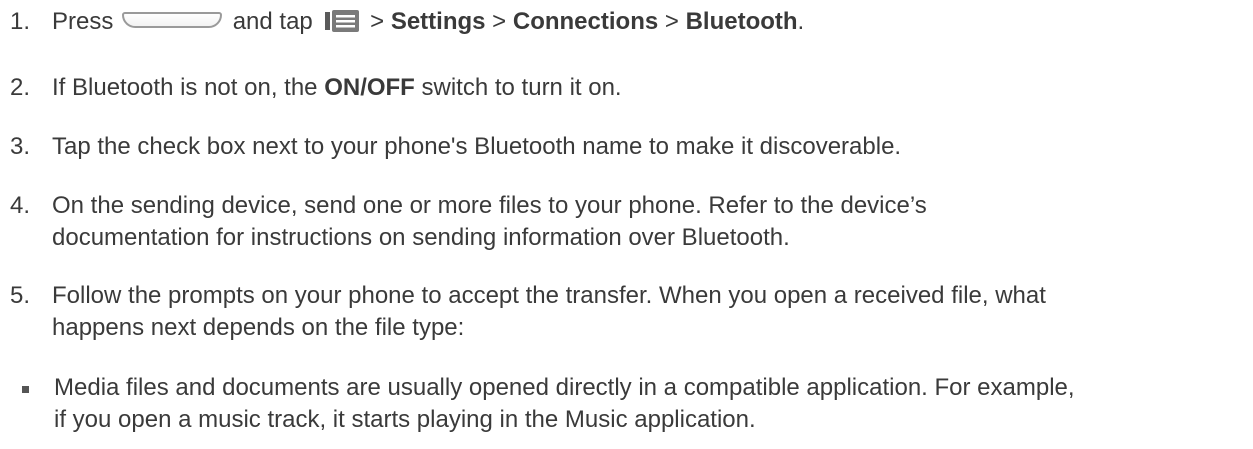 The height and width of the screenshot is (449, 1253). What do you see at coordinates (172, 20) in the screenshot?
I see `home-key-icon` at bounding box center [172, 20].